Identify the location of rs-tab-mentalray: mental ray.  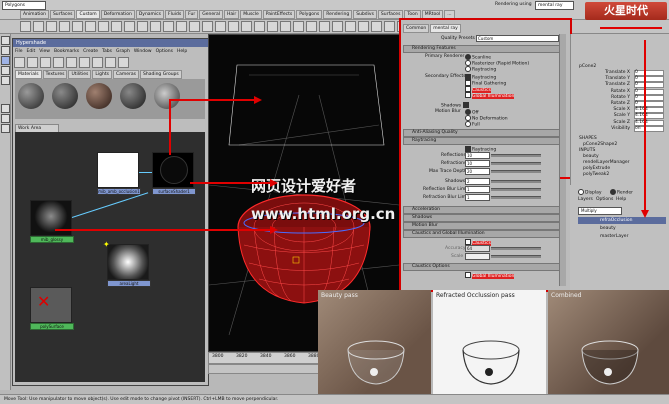
(445, 28).